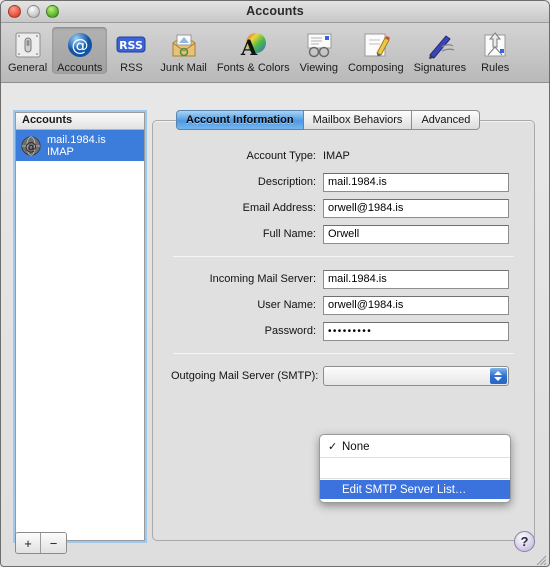 The image size is (550, 567). I want to click on description-input: mail.1984.is, so click(416, 182).